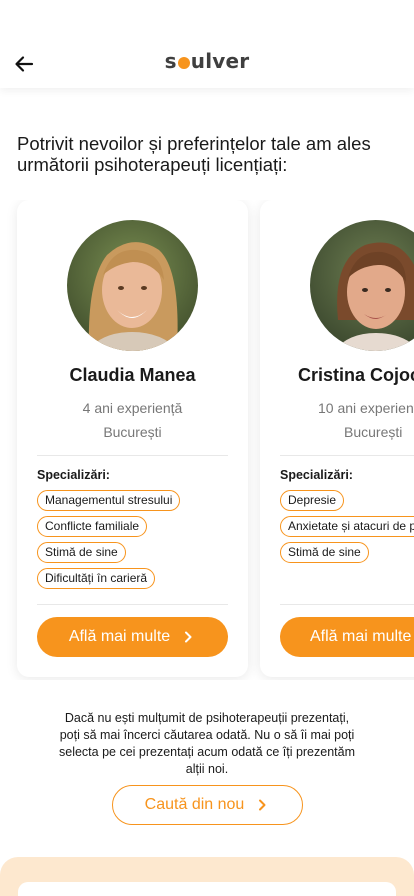 This screenshot has width=414, height=896. I want to click on logo-suffix: ulver, so click(220, 61).